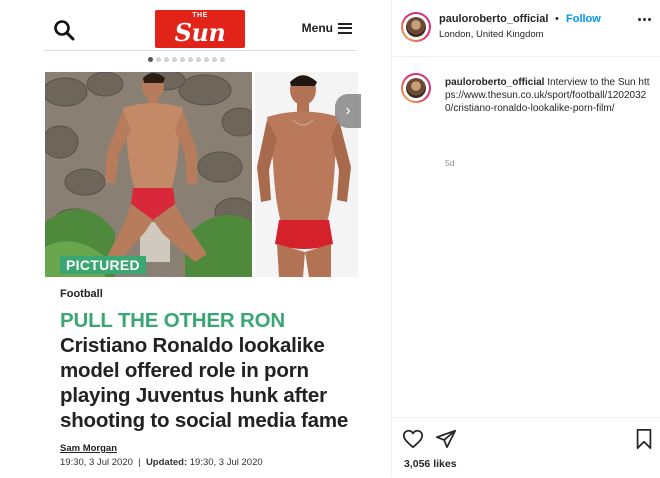  I want to click on article-dates: 19:30, 3 Jul 2020 | Updated, so click(161, 462).